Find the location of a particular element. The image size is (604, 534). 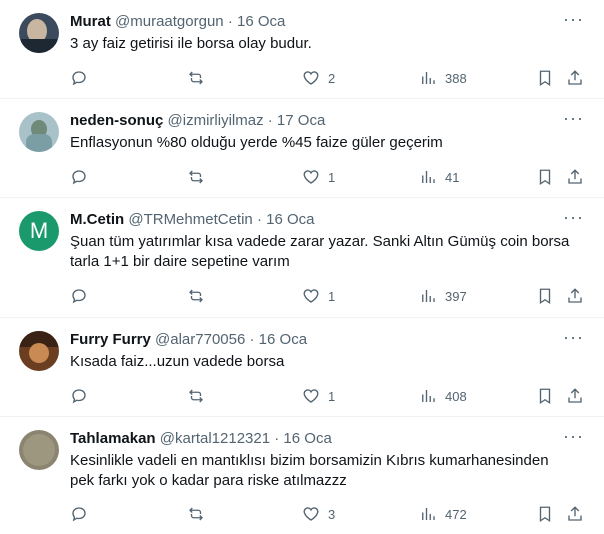

tweet-header: neden-sonuç @izmirliyilmaz · 17 Oca is located at coordinates (197, 121).